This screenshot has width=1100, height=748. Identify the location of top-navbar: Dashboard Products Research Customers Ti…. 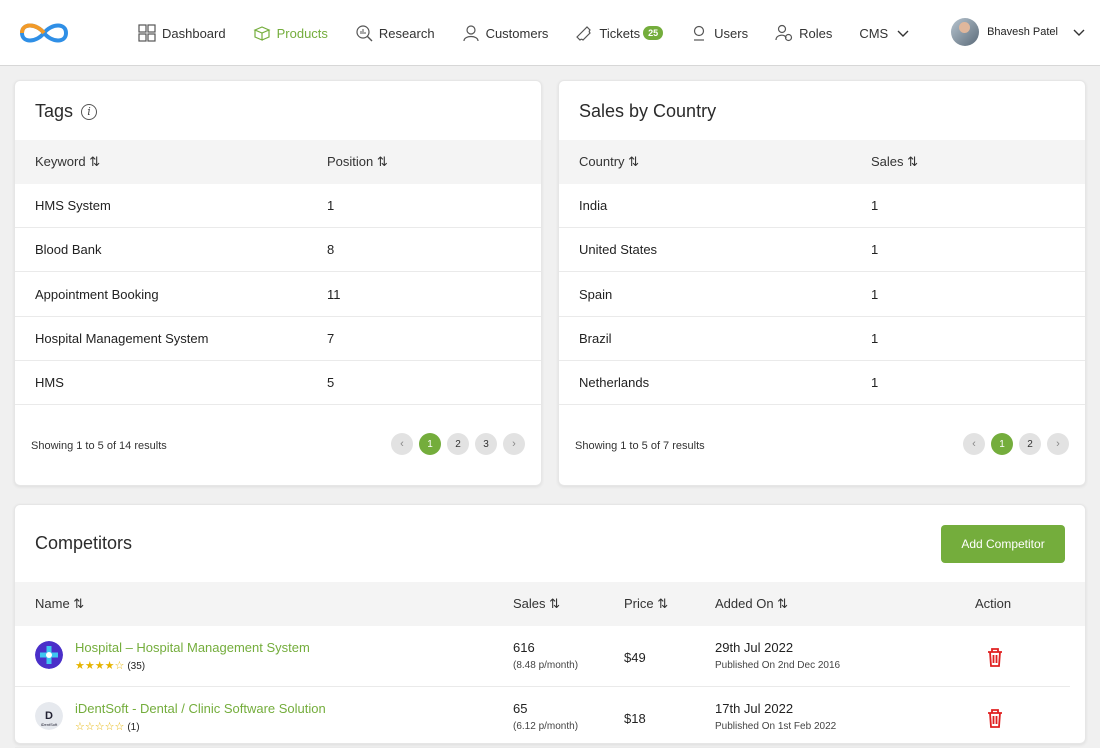
(550, 33).